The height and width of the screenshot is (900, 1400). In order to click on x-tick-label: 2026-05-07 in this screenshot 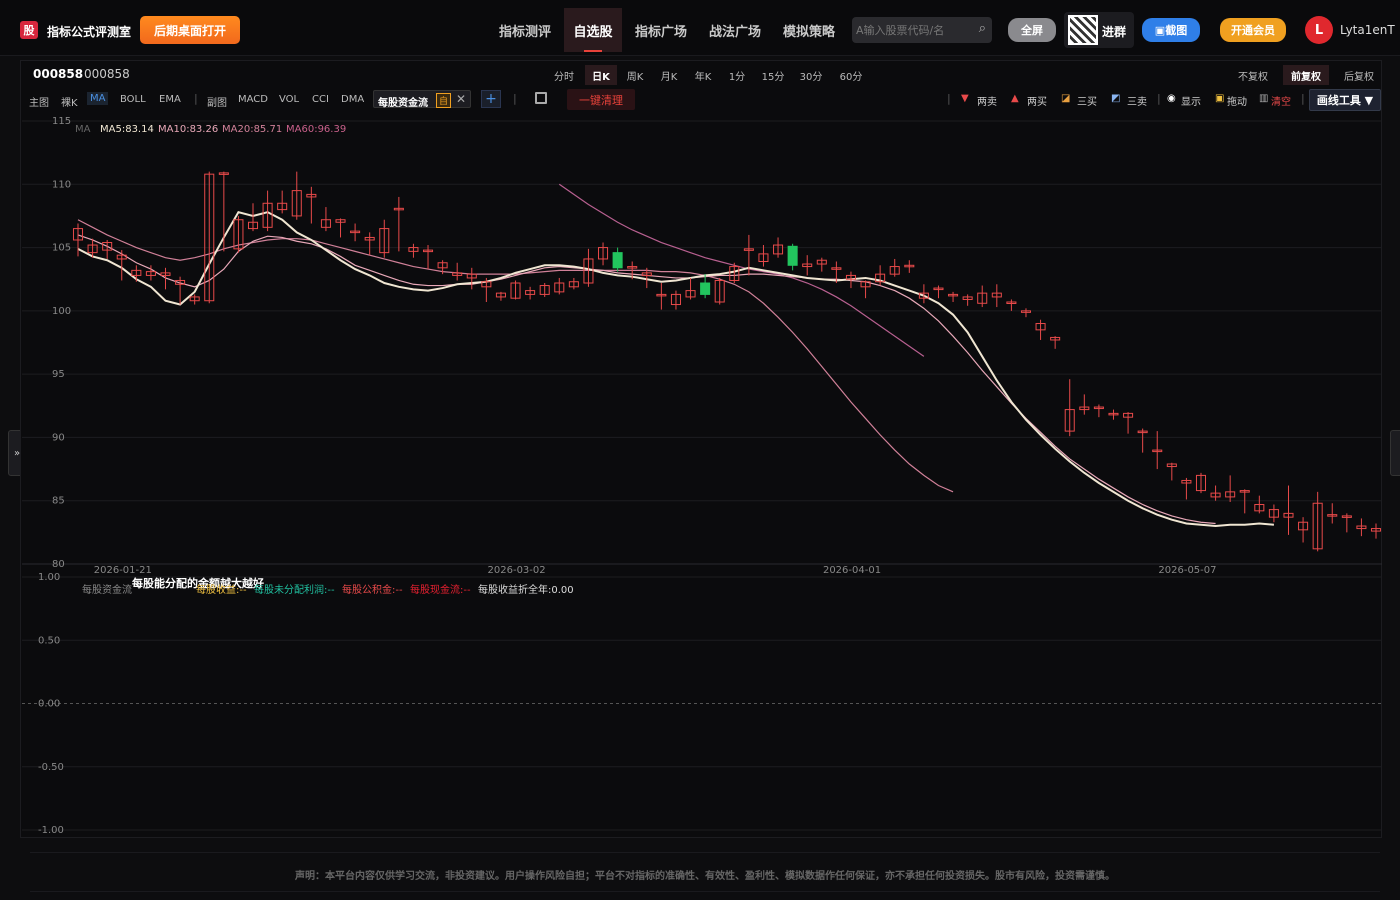, I will do `click(1187, 570)`.